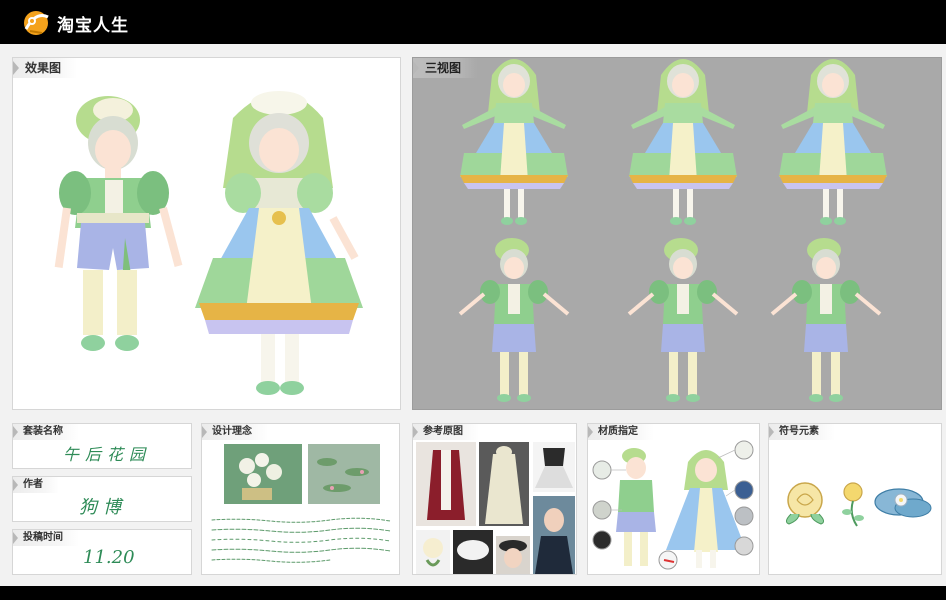 This screenshot has width=946, height=600. I want to click on boy-front-view, so click(514, 320).